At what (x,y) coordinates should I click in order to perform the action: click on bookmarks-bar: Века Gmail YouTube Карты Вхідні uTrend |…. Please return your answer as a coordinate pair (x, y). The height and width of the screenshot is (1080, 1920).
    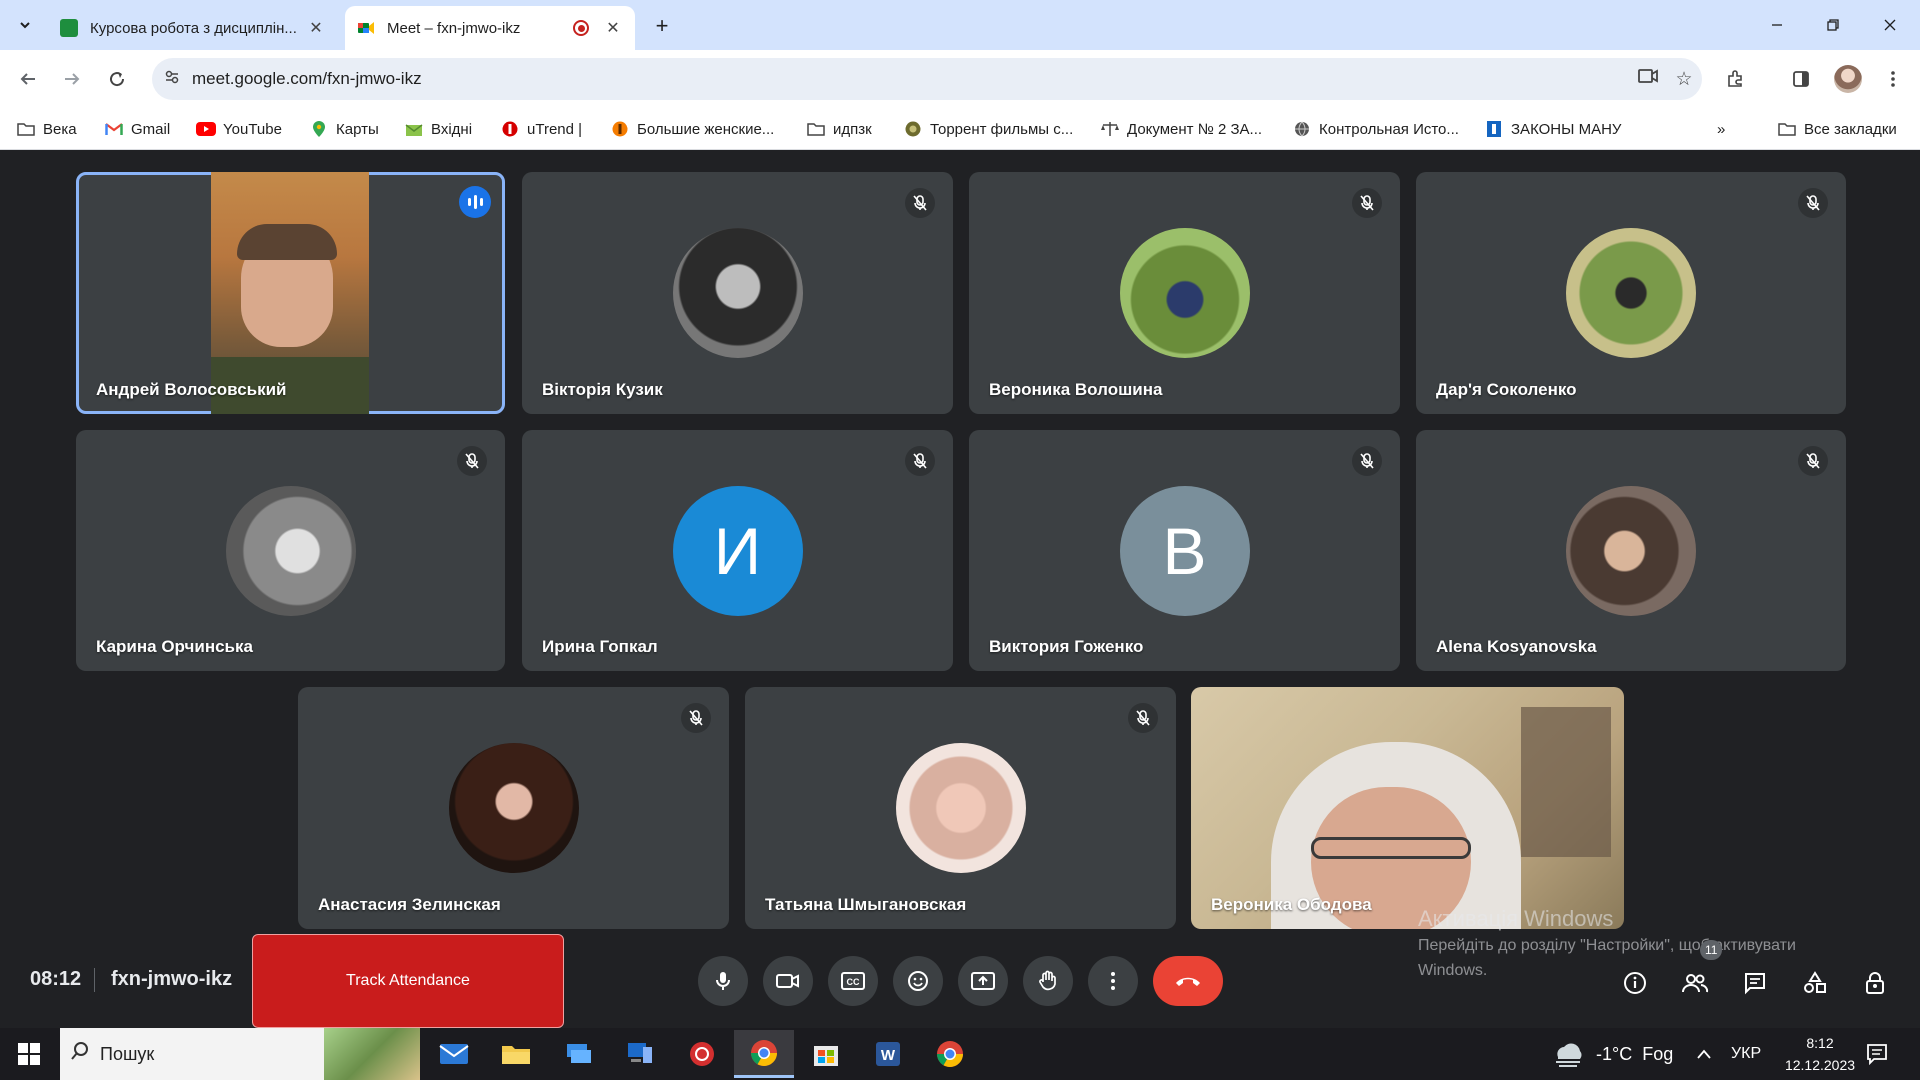
    Looking at the image, I should click on (960, 129).